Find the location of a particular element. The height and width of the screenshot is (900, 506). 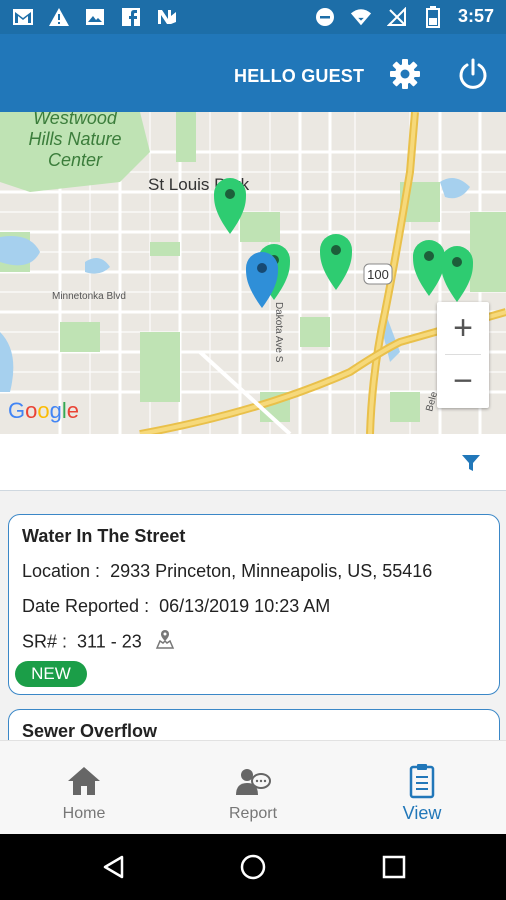

clipboard-icon is located at coordinates (422, 781).